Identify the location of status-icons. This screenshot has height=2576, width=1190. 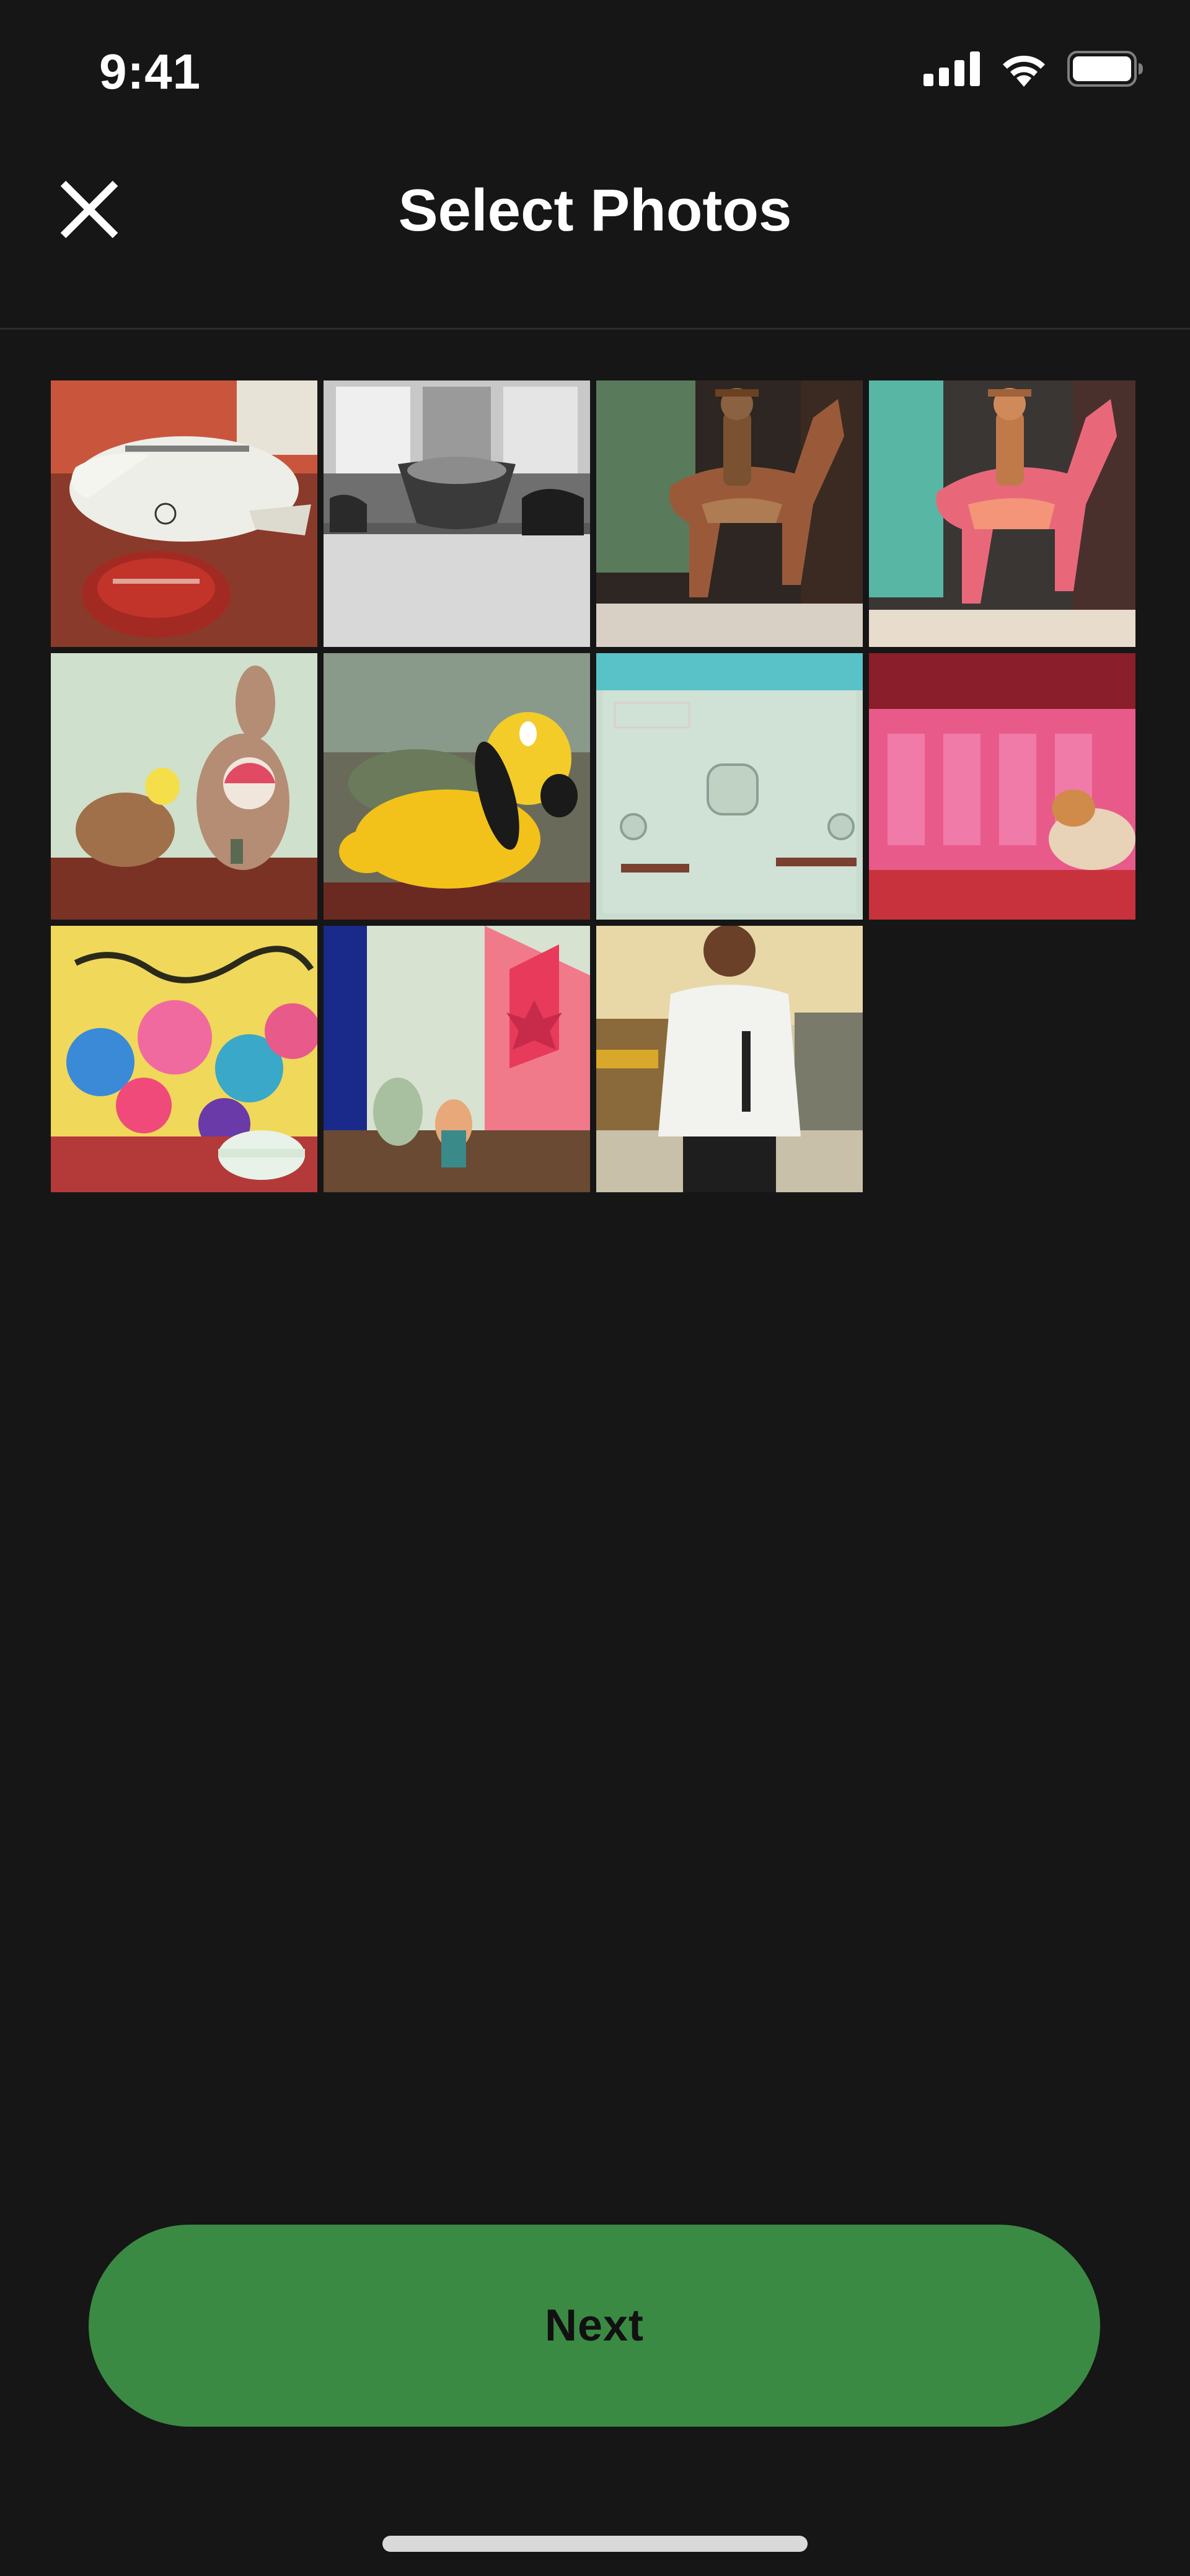
(1033, 71).